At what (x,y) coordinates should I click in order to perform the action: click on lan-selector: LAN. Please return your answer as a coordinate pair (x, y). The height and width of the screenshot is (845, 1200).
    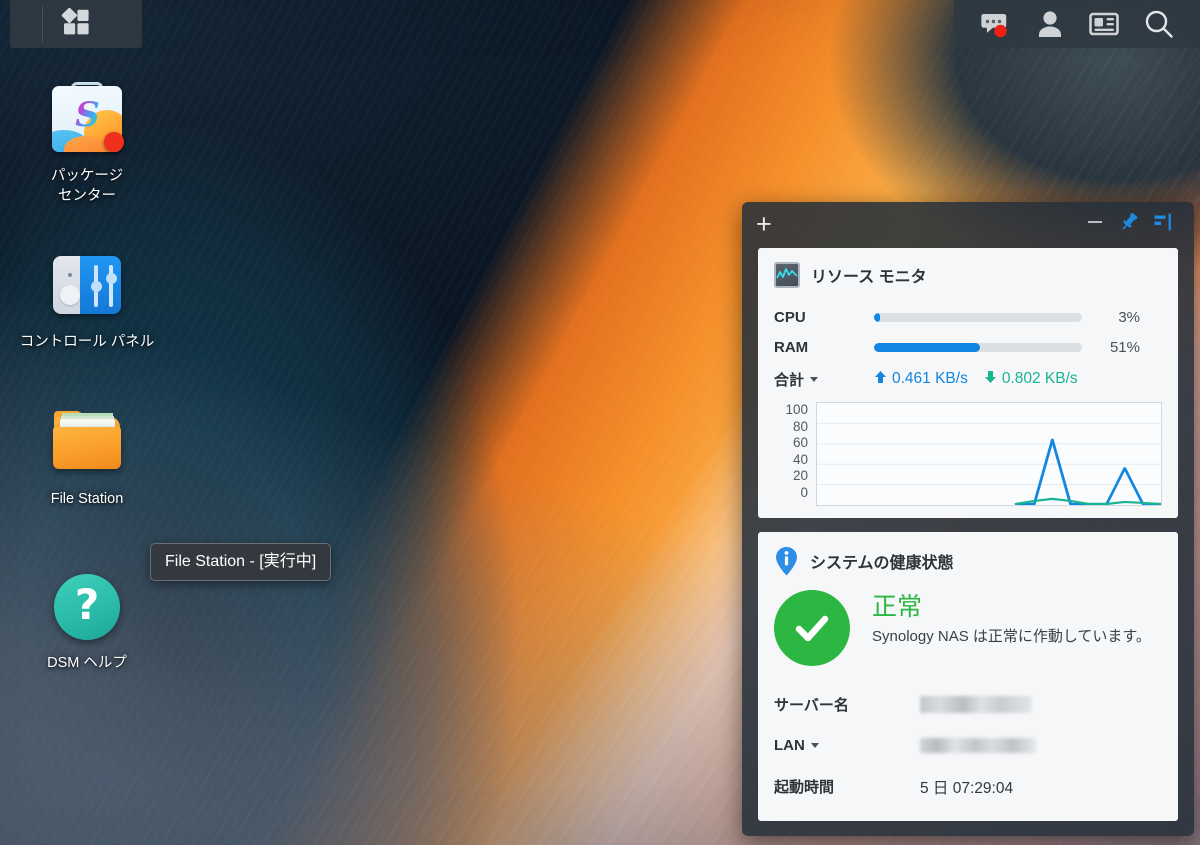
    Looking at the image, I should click on (847, 745).